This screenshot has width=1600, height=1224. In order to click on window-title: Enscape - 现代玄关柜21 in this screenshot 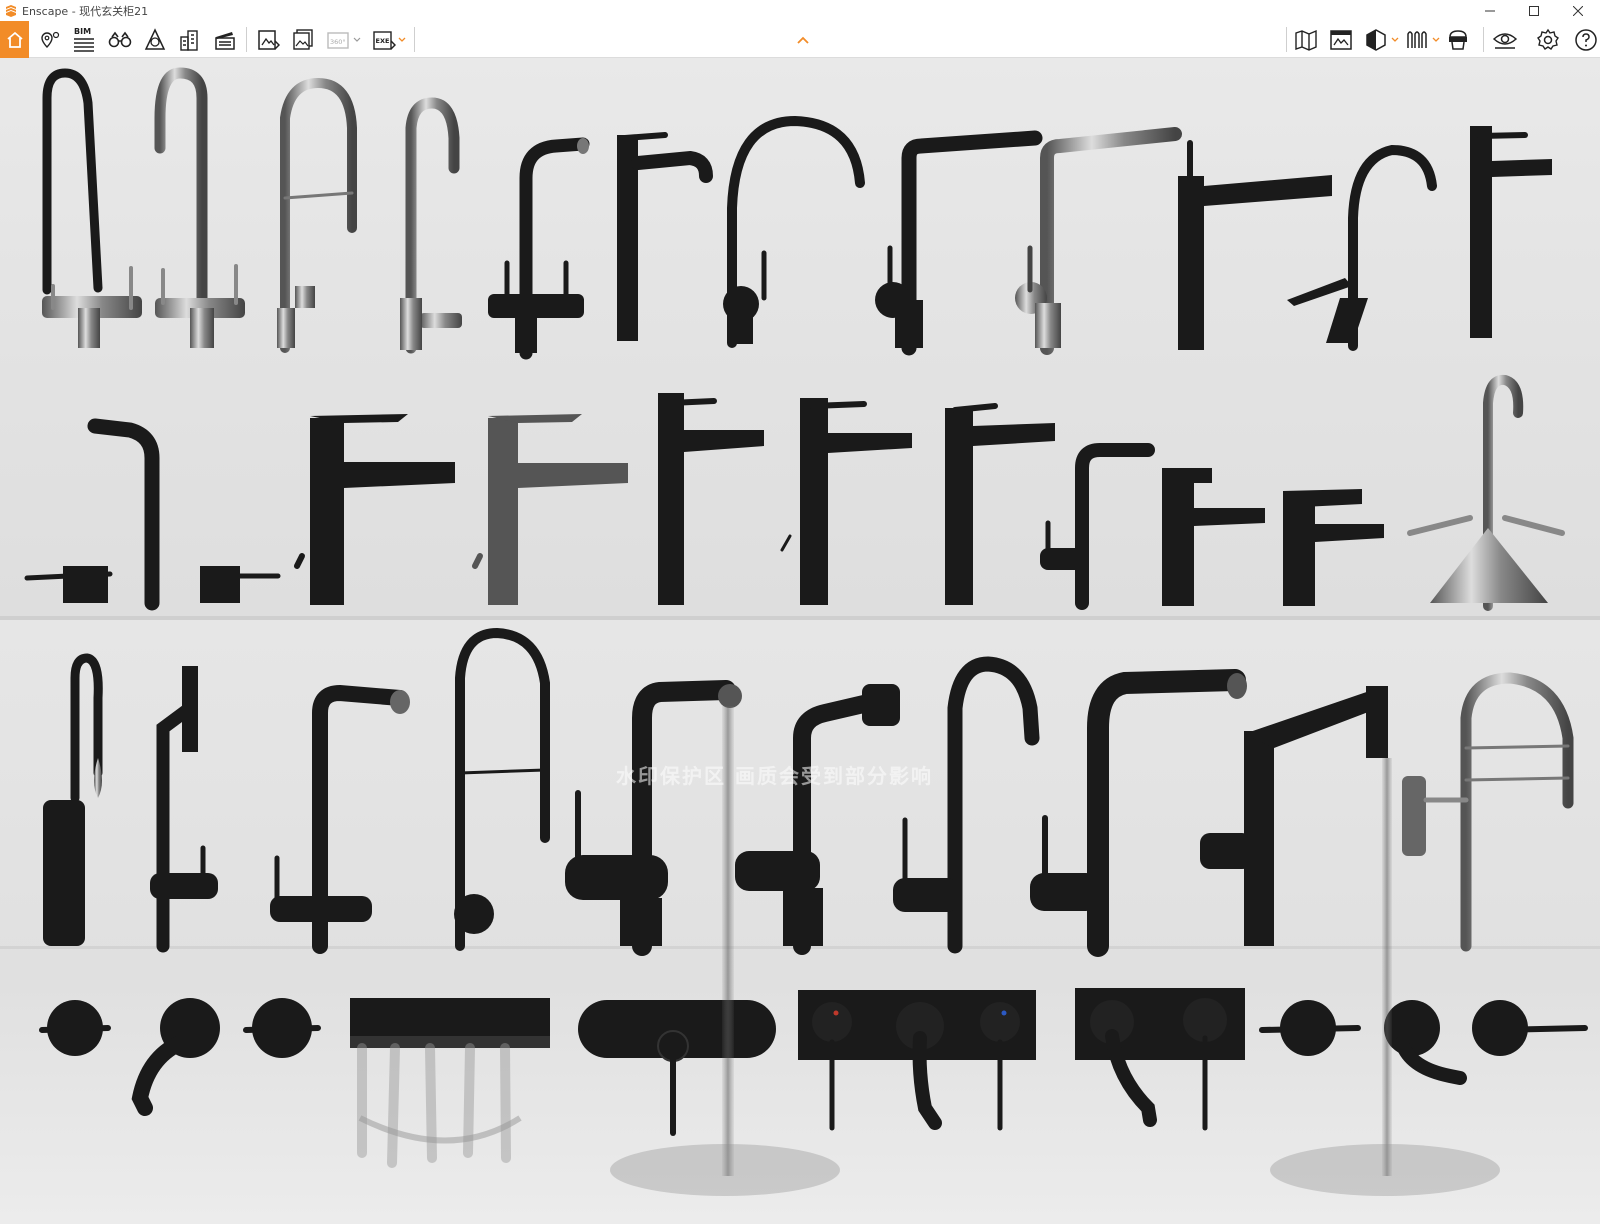, I will do `click(85, 11)`.